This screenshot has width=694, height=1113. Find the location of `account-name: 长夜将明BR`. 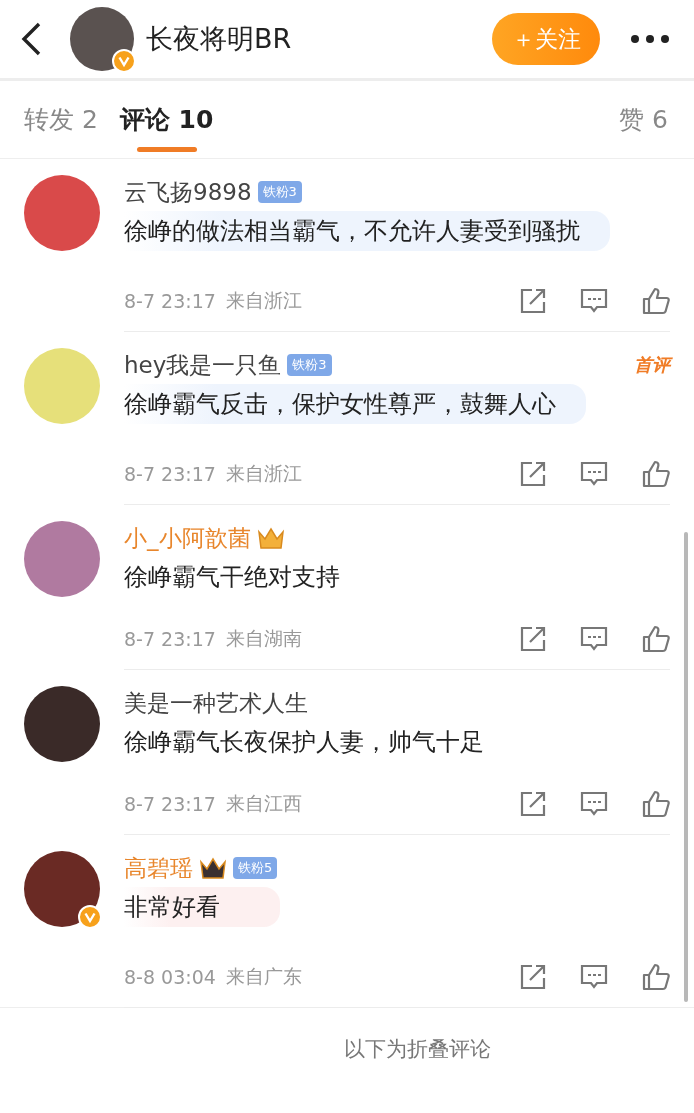

account-name: 长夜将明BR is located at coordinates (319, 39).